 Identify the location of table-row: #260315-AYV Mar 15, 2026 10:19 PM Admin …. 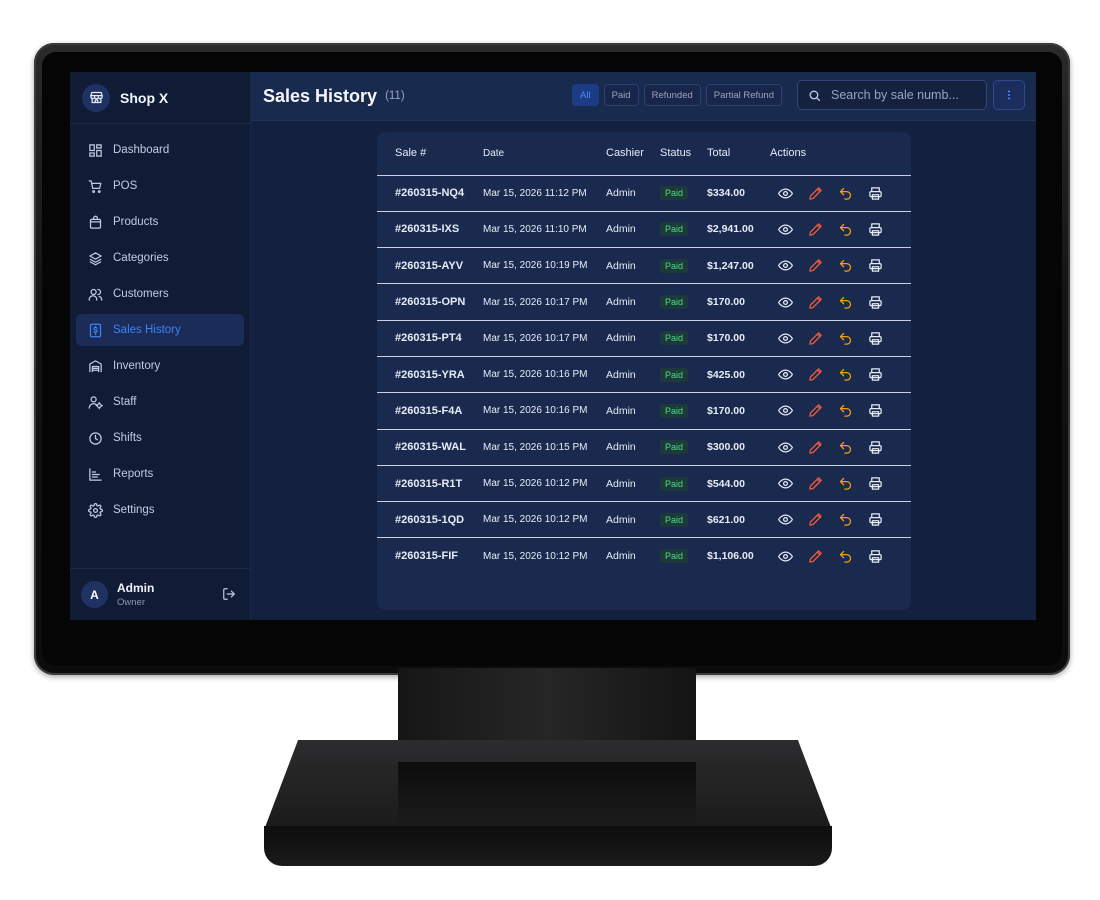
(644, 266).